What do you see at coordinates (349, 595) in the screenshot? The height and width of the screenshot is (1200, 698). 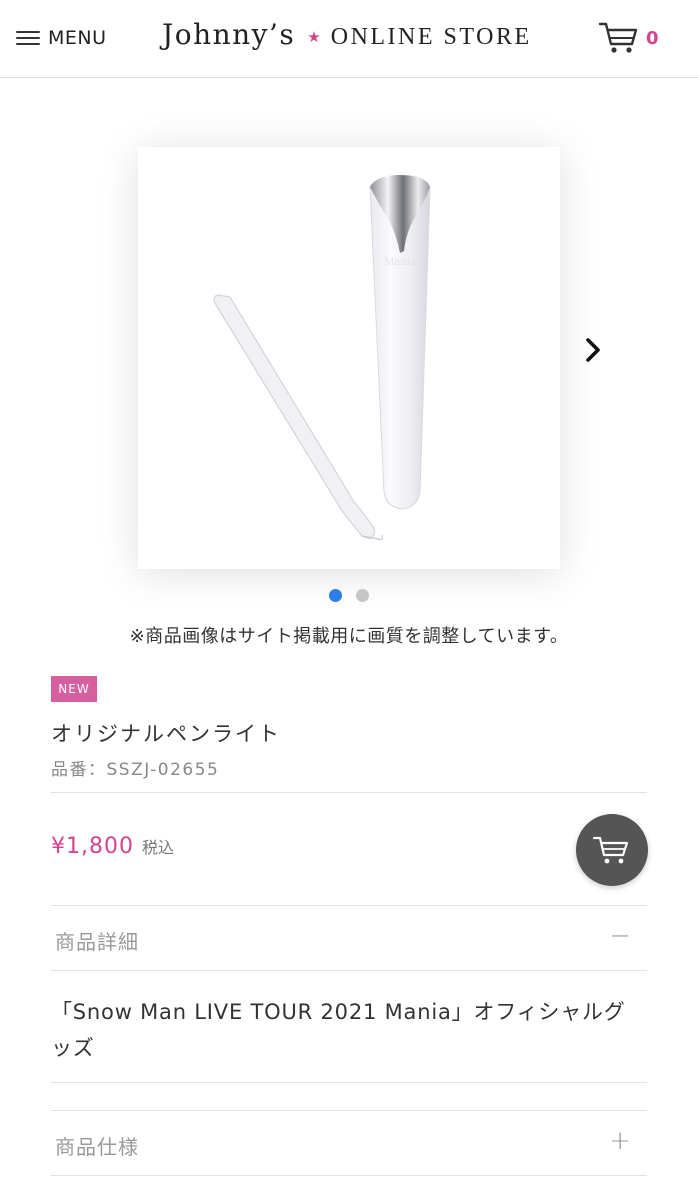 I see `carousel-pagination` at bounding box center [349, 595].